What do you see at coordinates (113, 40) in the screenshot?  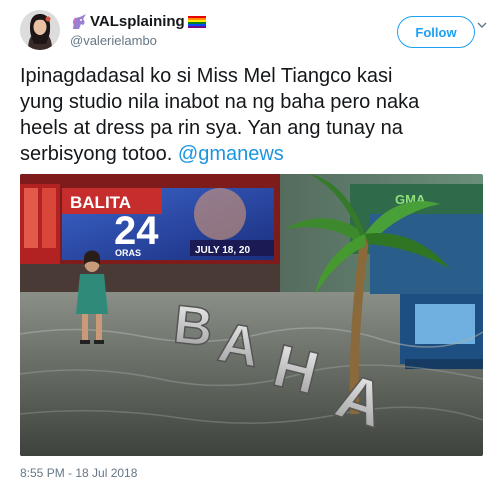 I see `user-handle: @valerielambo` at bounding box center [113, 40].